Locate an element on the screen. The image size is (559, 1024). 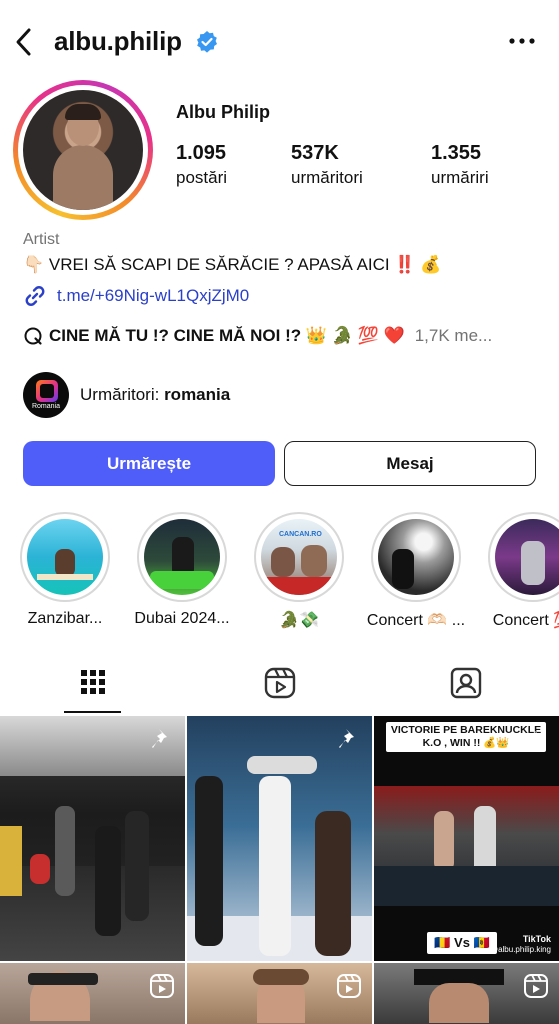
stat-following-value: 1.355 is located at coordinates (456, 153).